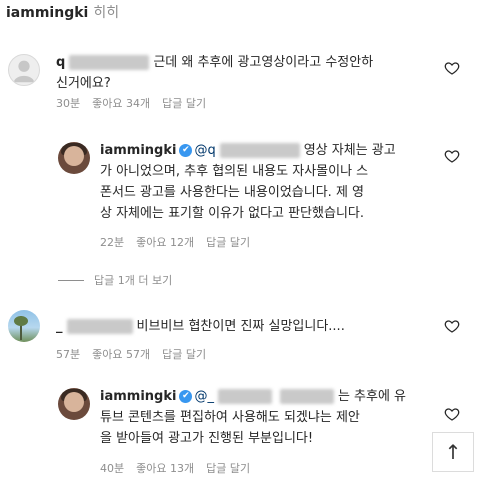 Image resolution: width=480 pixels, height=480 pixels. I want to click on scroll-to-top-button: ↑, so click(453, 452).